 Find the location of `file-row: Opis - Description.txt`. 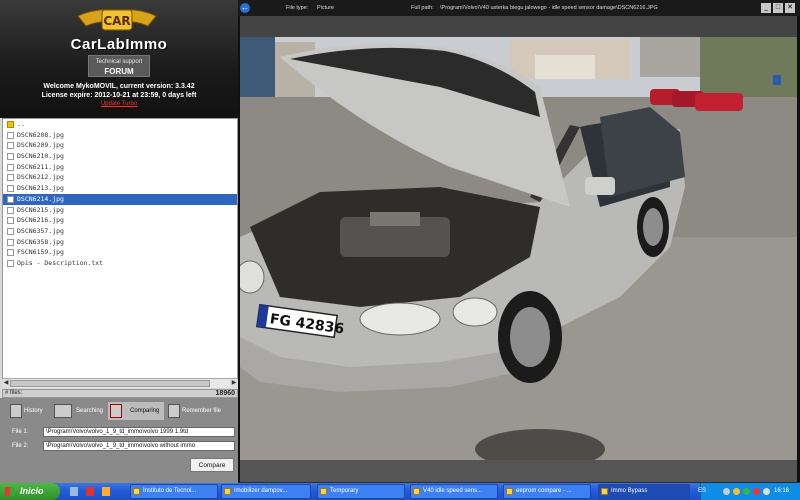

file-row: Opis - Description.txt is located at coordinates (120, 263).